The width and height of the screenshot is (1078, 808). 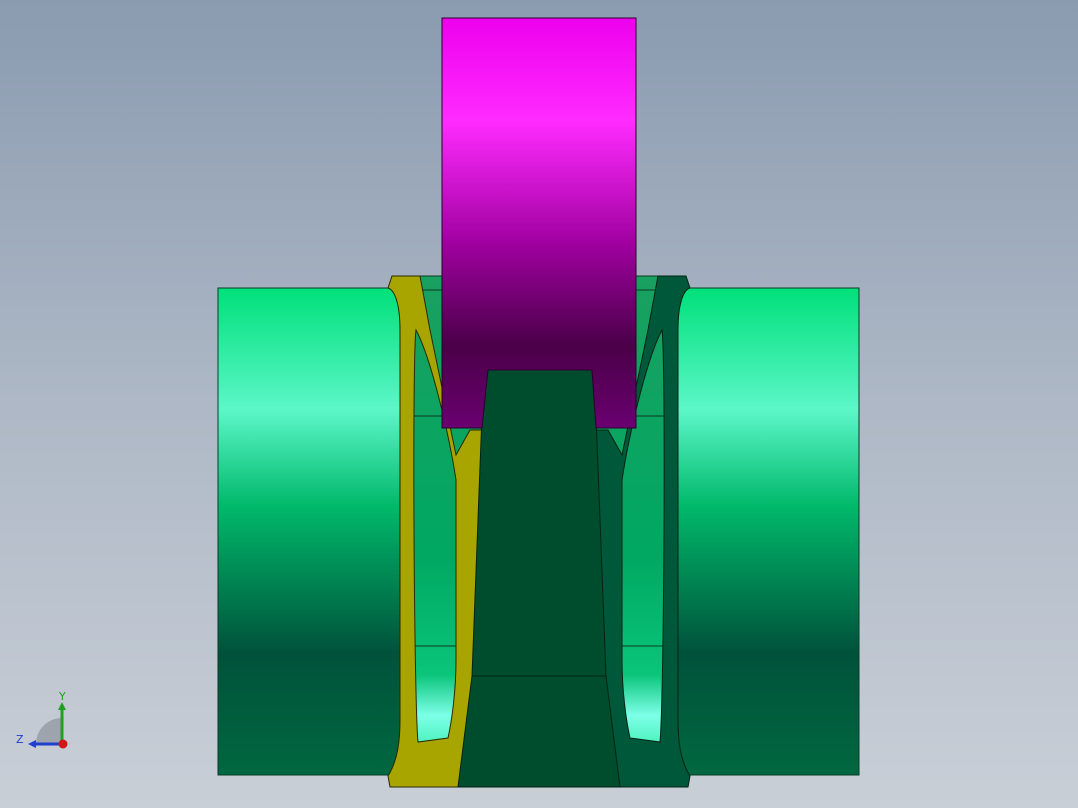 I want to click on shaft-block, so click(x=539, y=223).